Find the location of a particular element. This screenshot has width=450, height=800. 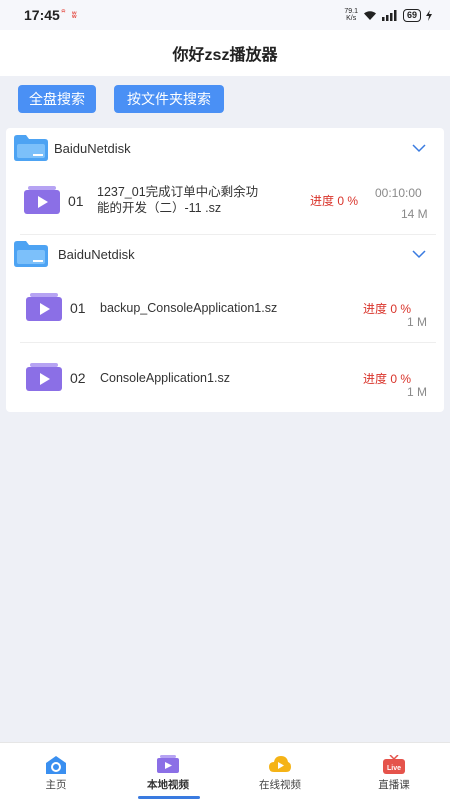

page-title: 你好zsz播放器 is located at coordinates (225, 55).